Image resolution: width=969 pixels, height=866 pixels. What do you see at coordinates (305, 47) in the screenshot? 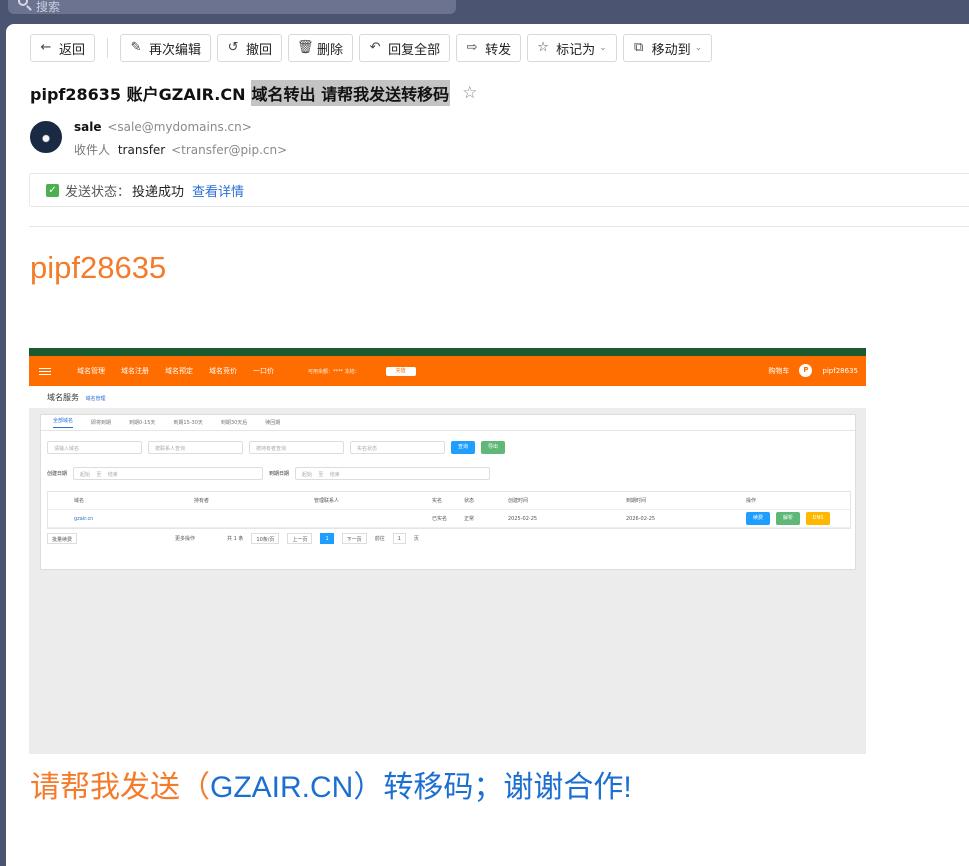
I see `trash-icon: 🗑` at bounding box center [305, 47].